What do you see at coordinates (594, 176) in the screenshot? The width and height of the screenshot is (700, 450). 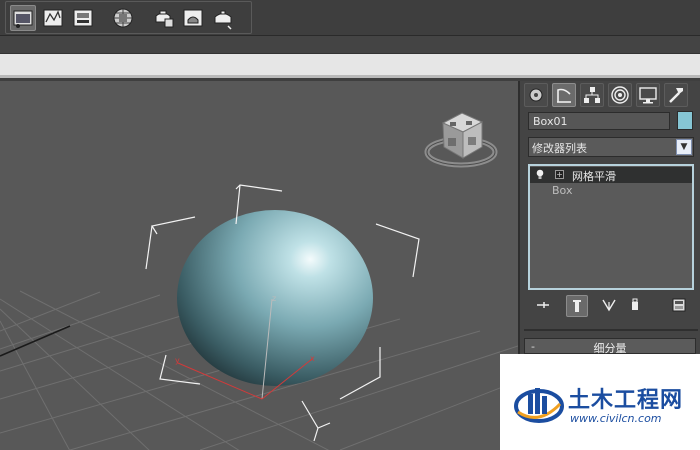 I see `stack-item-label: 网格平滑` at bounding box center [594, 176].